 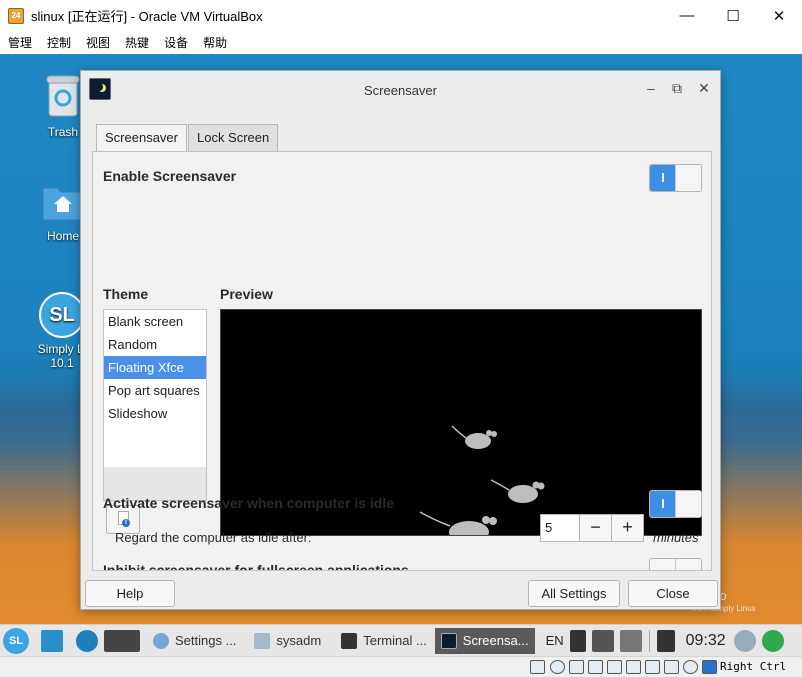 What do you see at coordinates (155, 390) in the screenshot?
I see `theme-item-pop-art-squares: Pop art squares` at bounding box center [155, 390].